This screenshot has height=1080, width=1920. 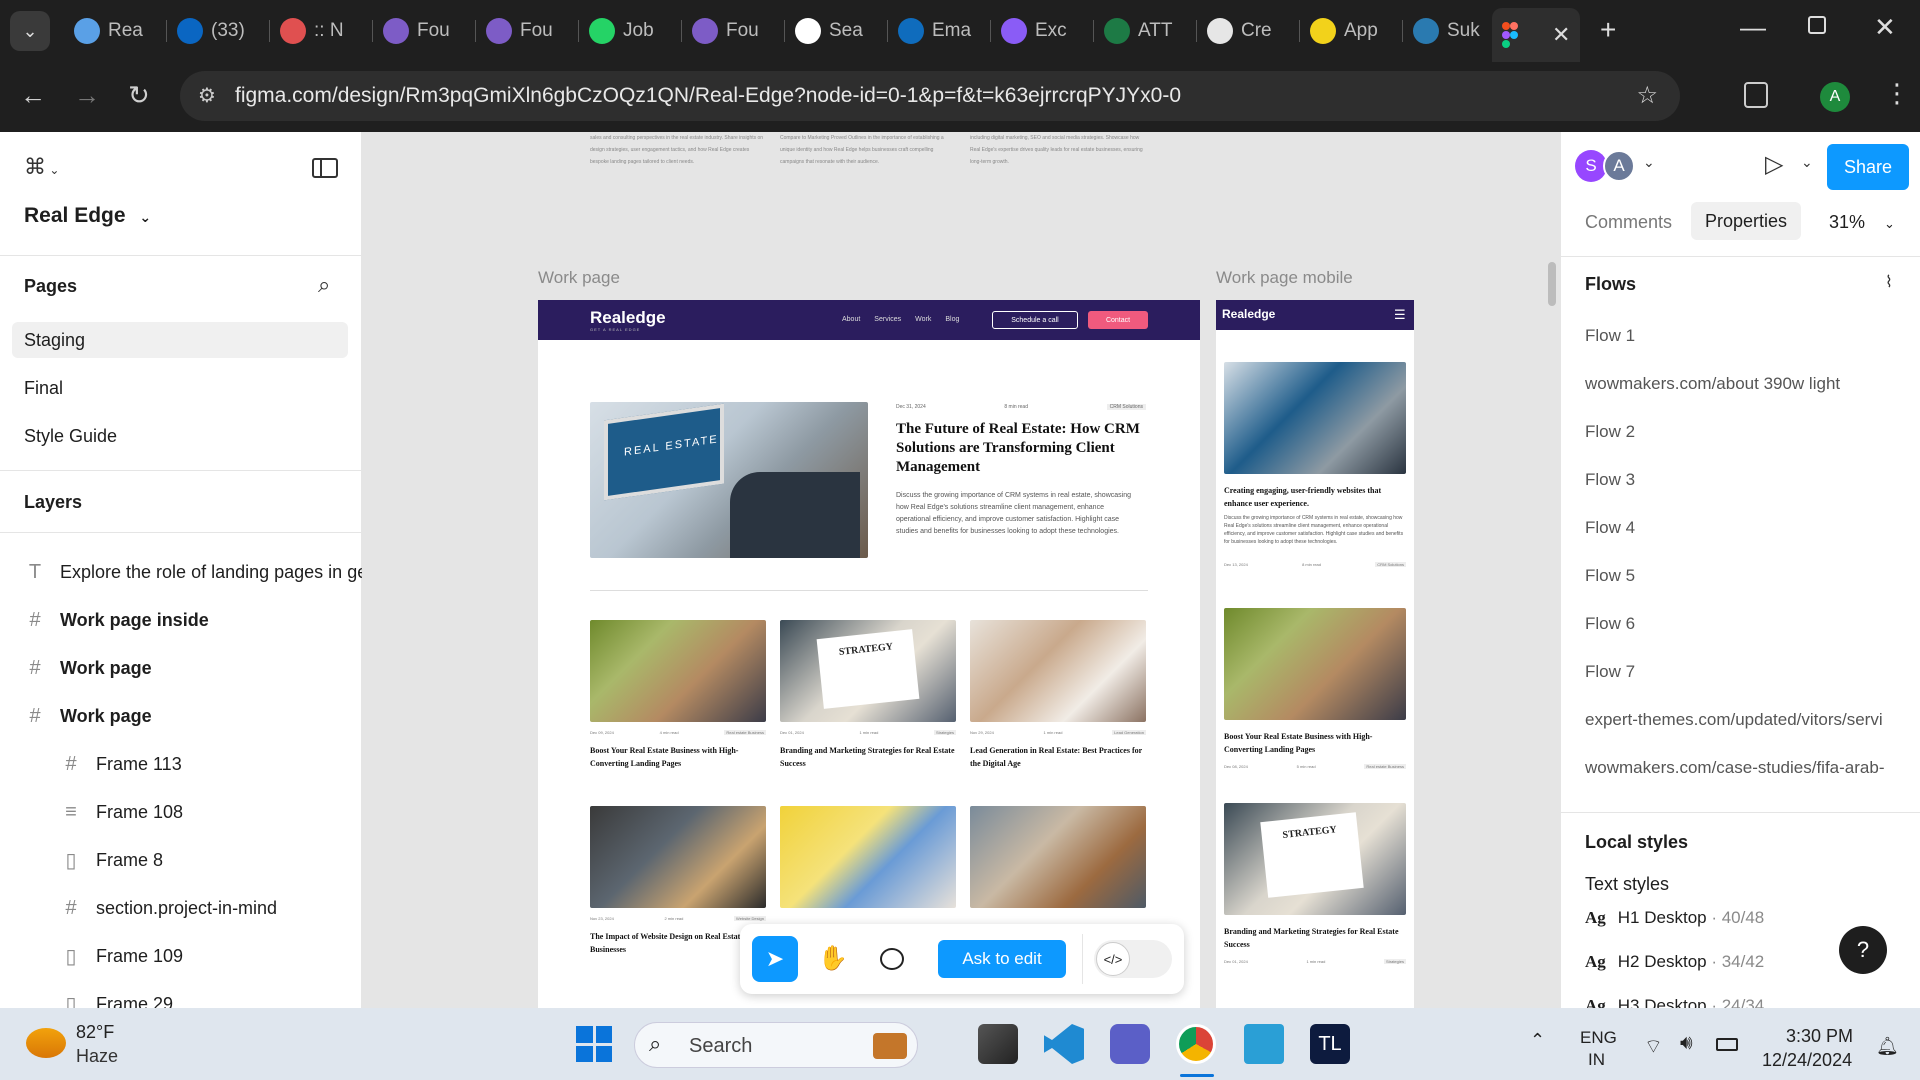 I want to click on nav-about: About, so click(x=851, y=319).